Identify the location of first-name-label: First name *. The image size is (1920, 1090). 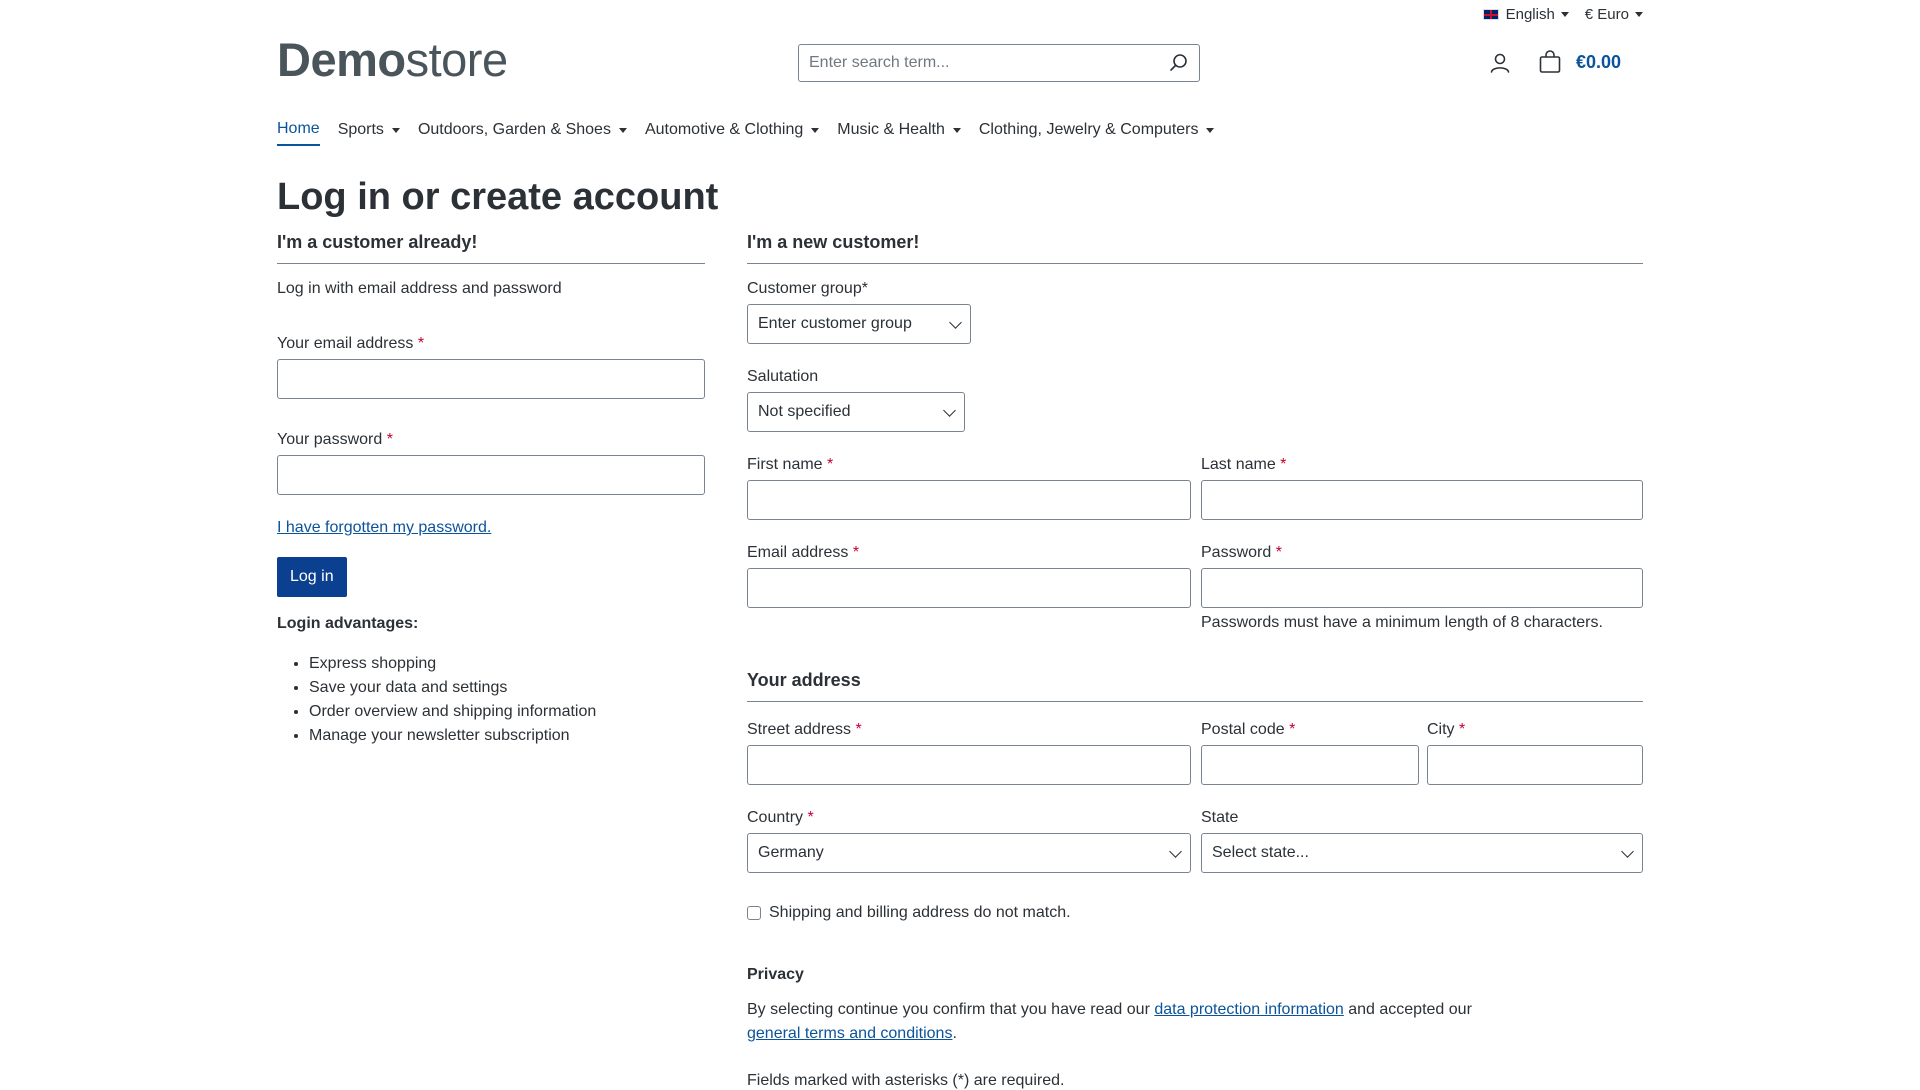
(969, 465).